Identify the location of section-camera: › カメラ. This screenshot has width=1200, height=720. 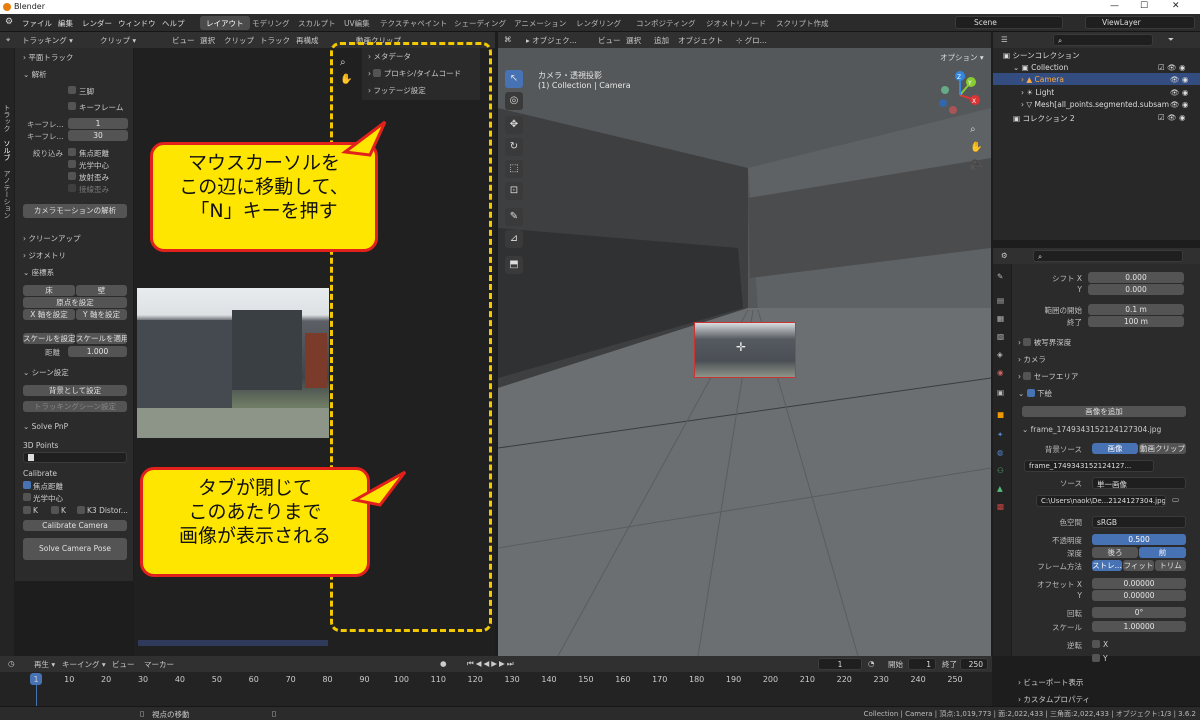
(1032, 359).